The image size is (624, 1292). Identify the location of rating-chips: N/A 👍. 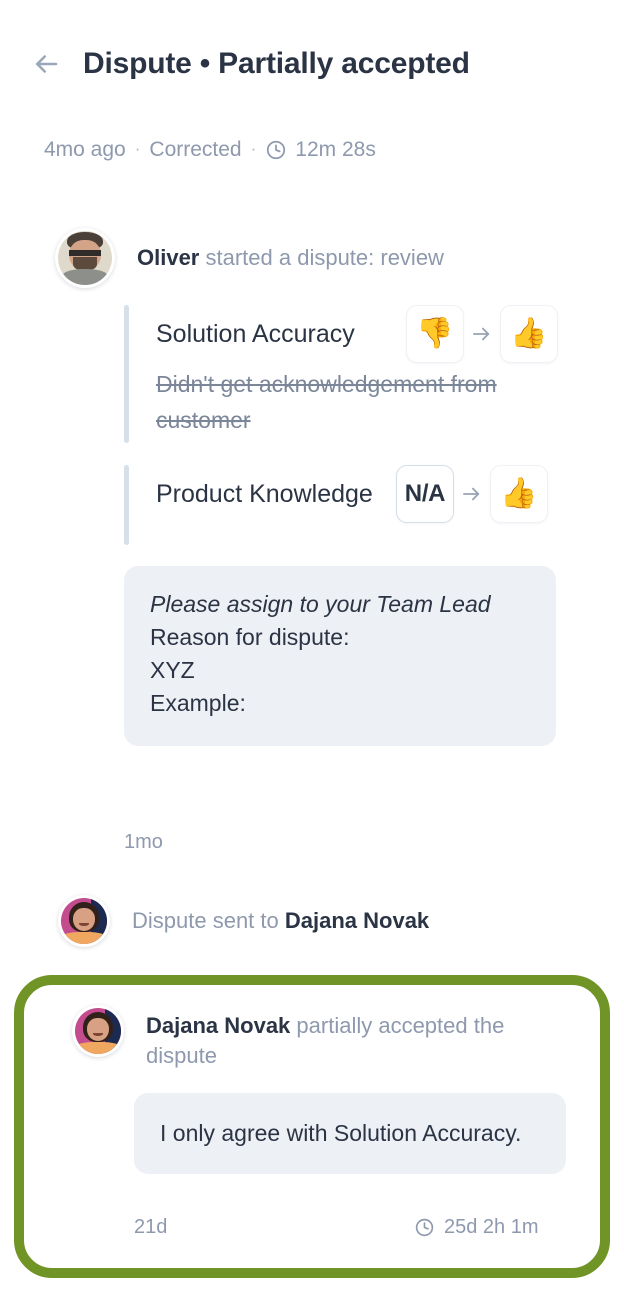
(472, 494).